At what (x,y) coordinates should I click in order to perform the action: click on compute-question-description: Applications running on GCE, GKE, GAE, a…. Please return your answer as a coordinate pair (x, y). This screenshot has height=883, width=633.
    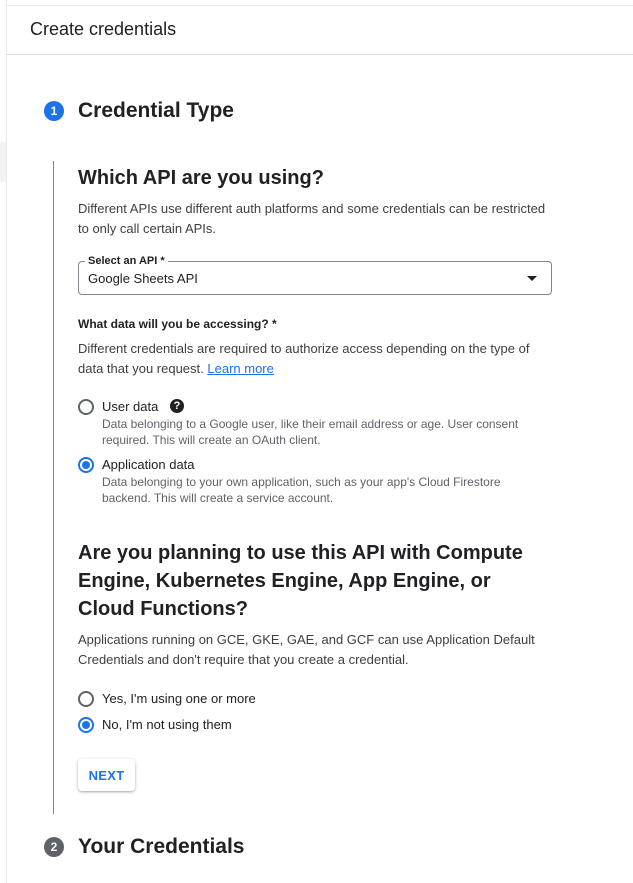
    Looking at the image, I should click on (306, 649).